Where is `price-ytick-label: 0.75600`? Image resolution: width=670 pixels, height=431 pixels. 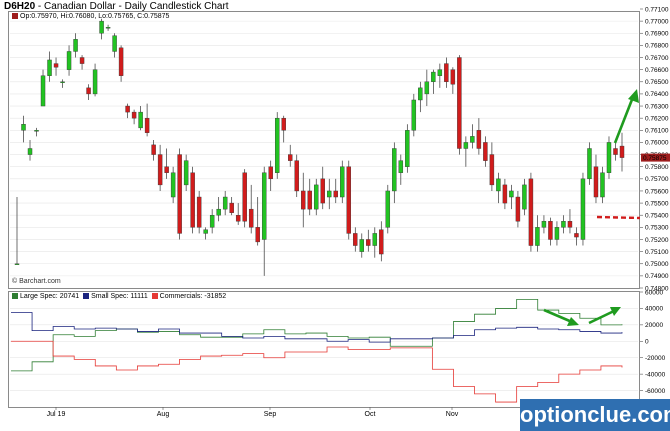
price-ytick-label: 0.75600 is located at coordinates (657, 191).